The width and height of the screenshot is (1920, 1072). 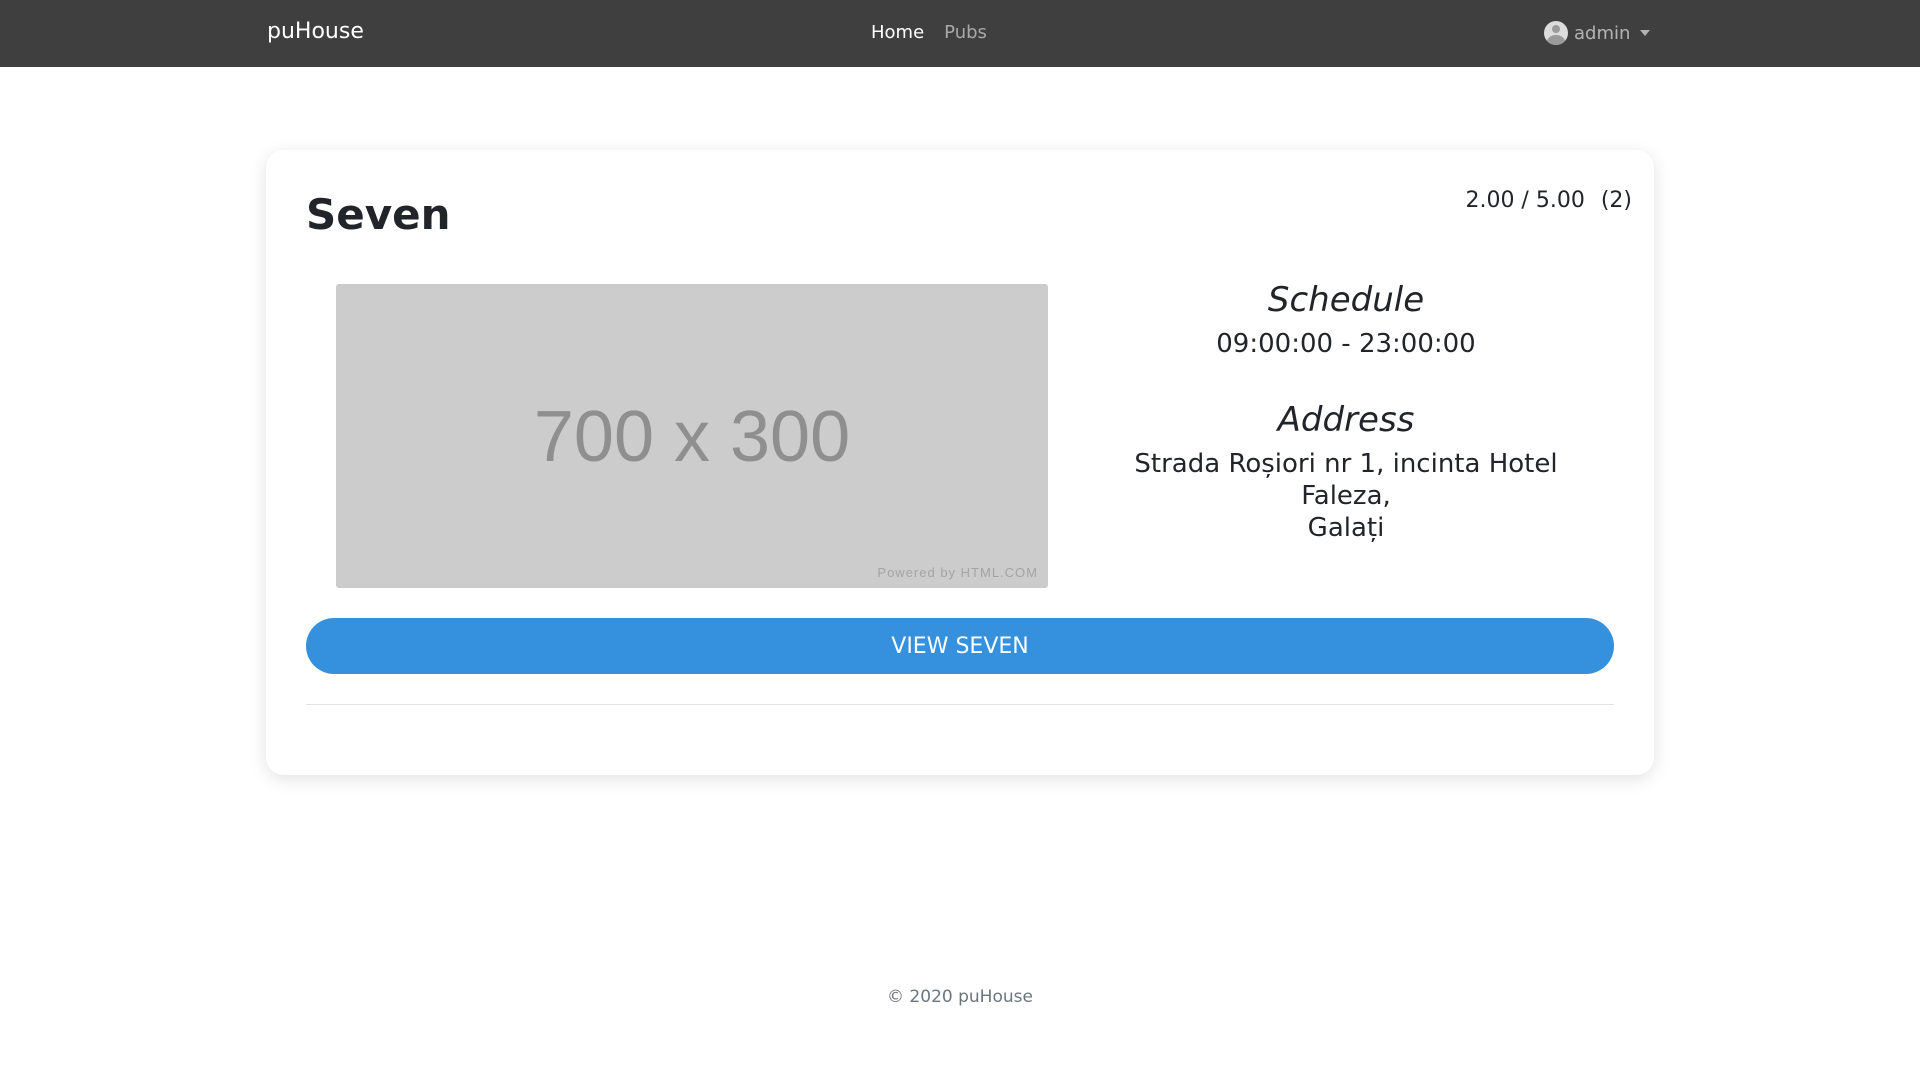 I want to click on nav-link-home: Home, so click(x=897, y=32).